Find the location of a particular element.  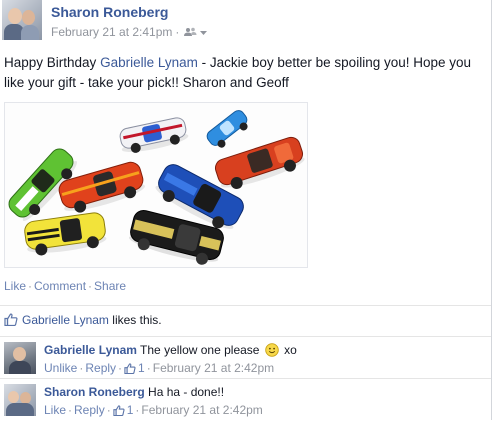

post-text-start: Happy Birthday is located at coordinates (52, 62).